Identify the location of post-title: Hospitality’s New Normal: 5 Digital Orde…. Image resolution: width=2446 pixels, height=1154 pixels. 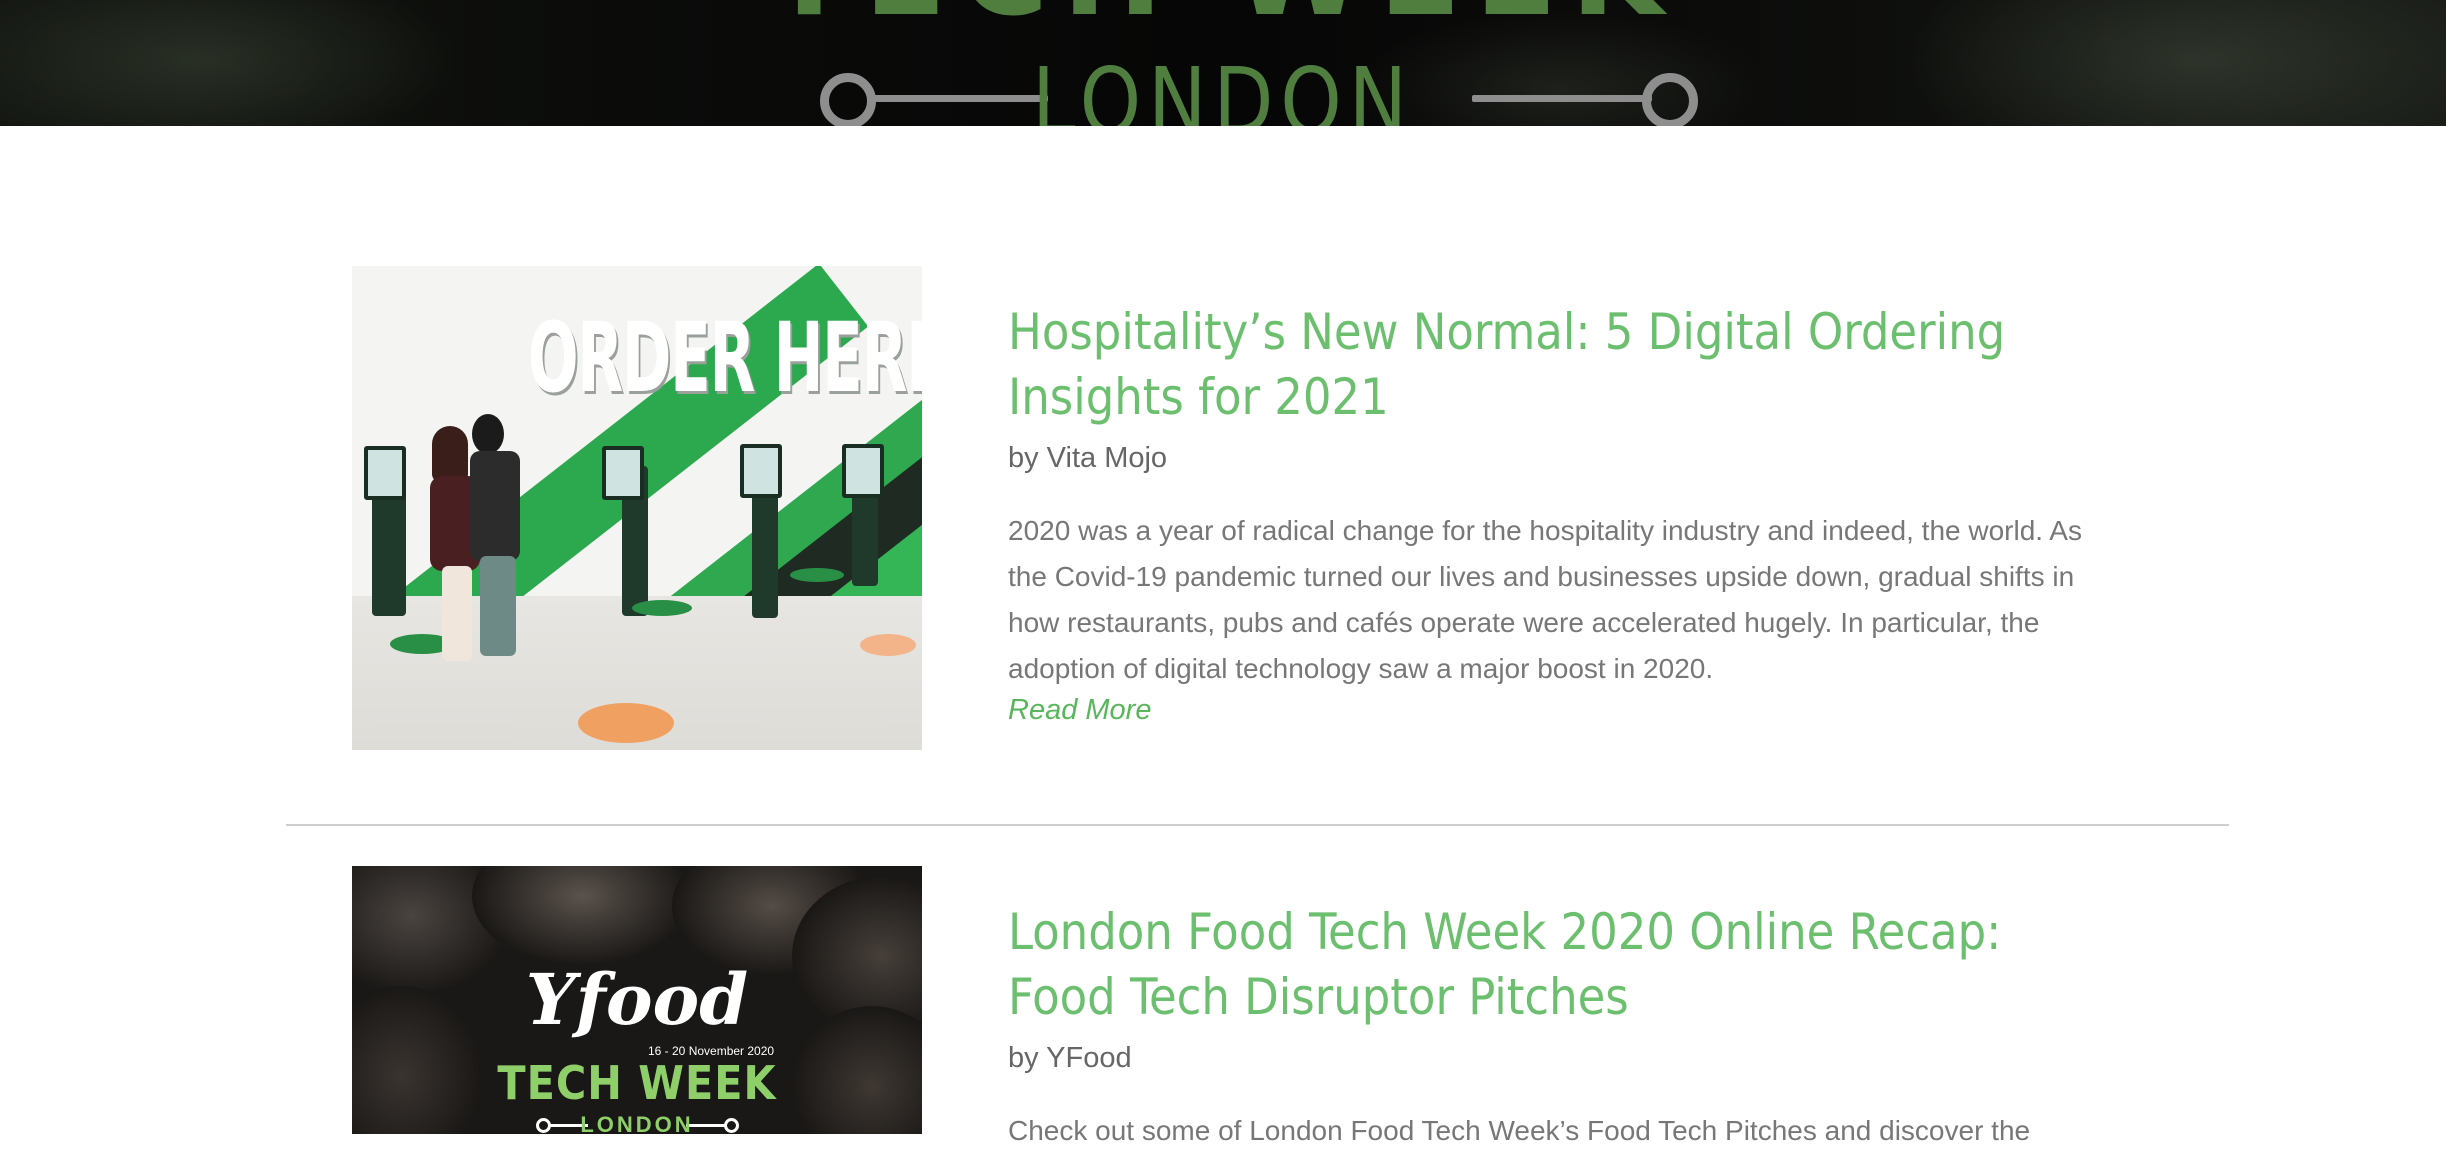
(1563, 365).